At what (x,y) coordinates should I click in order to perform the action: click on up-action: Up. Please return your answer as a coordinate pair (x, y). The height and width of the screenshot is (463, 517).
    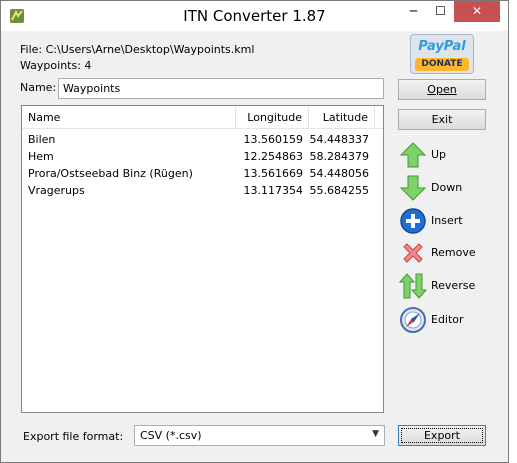
    Looking at the image, I should click on (449, 155).